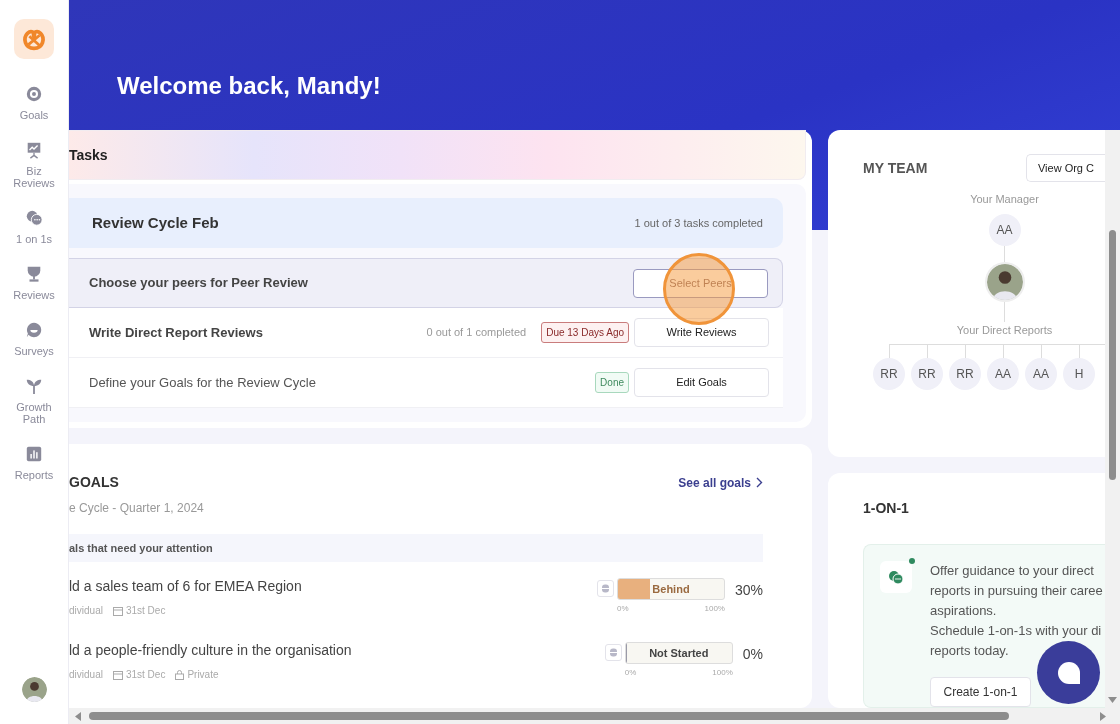  What do you see at coordinates (1004, 330) in the screenshot?
I see `reports-label: Your Direct Reports` at bounding box center [1004, 330].